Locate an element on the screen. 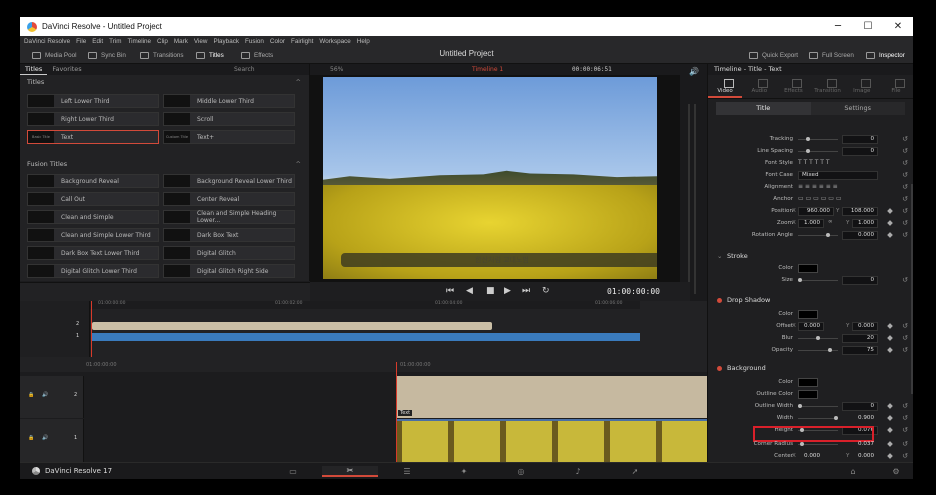 The width and height of the screenshot is (936, 495). bg-corner-input: 0.037 is located at coordinates (860, 444).